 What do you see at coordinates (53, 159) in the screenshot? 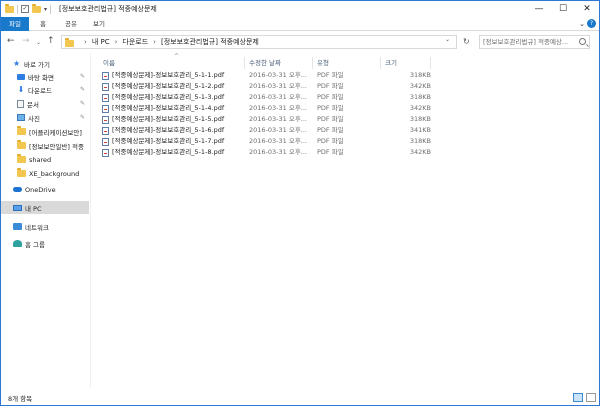
I see `sidebar-item-folder: shared` at bounding box center [53, 159].